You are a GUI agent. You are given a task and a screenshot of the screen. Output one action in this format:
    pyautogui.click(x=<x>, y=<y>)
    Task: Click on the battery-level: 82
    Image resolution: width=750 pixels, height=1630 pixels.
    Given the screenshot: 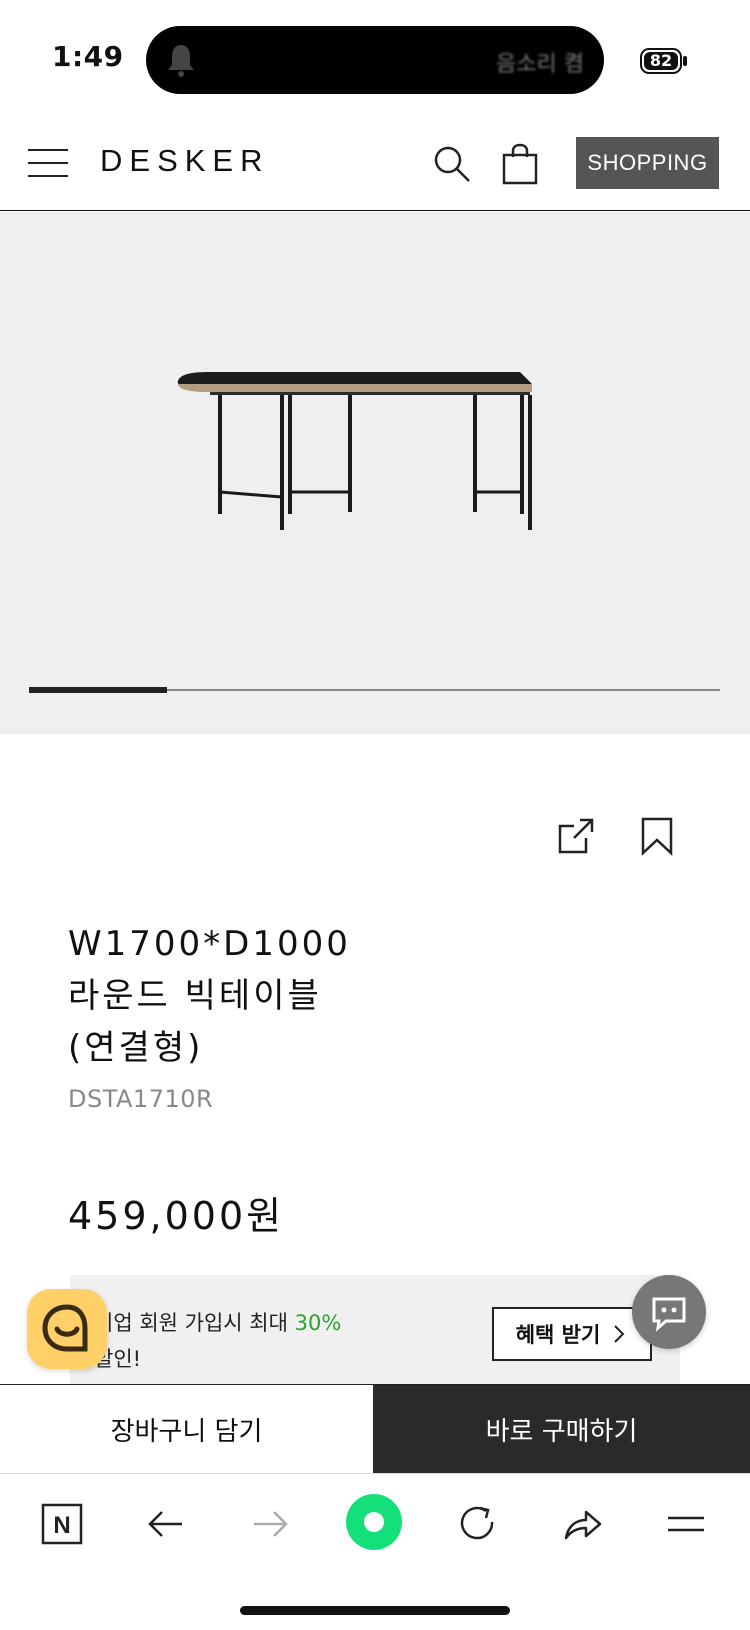 What is the action you would take?
    pyautogui.click(x=661, y=61)
    